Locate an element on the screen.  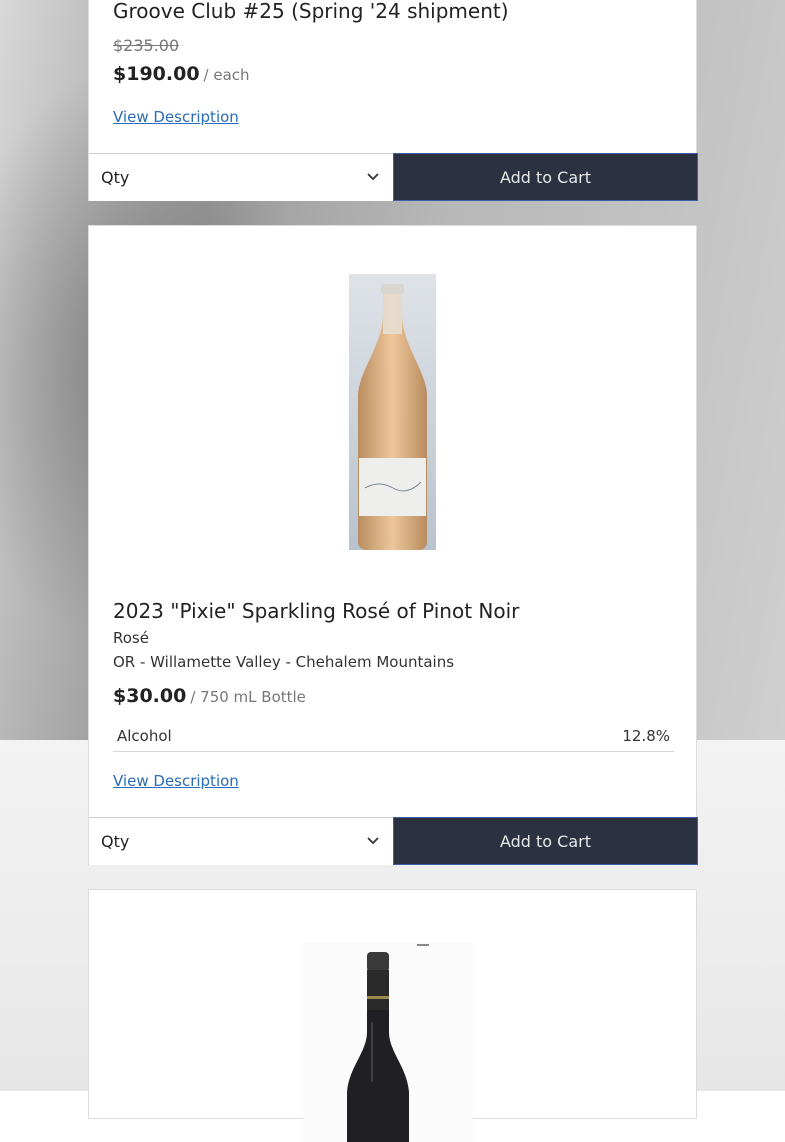
product-title: Groove Club #25 (Spring '24 shipment) is located at coordinates (311, 11).